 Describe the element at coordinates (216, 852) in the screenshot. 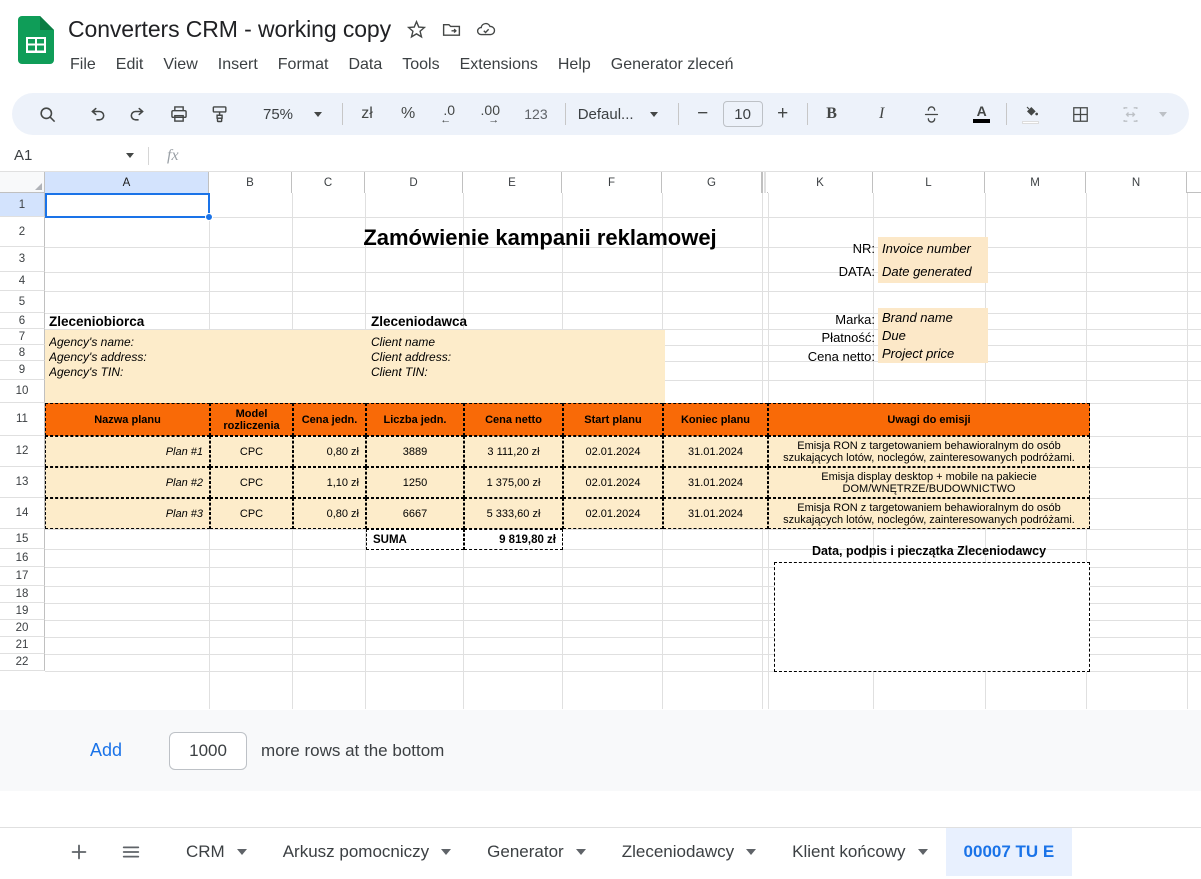

I see `sheet-tab-crm: CRM` at that location.